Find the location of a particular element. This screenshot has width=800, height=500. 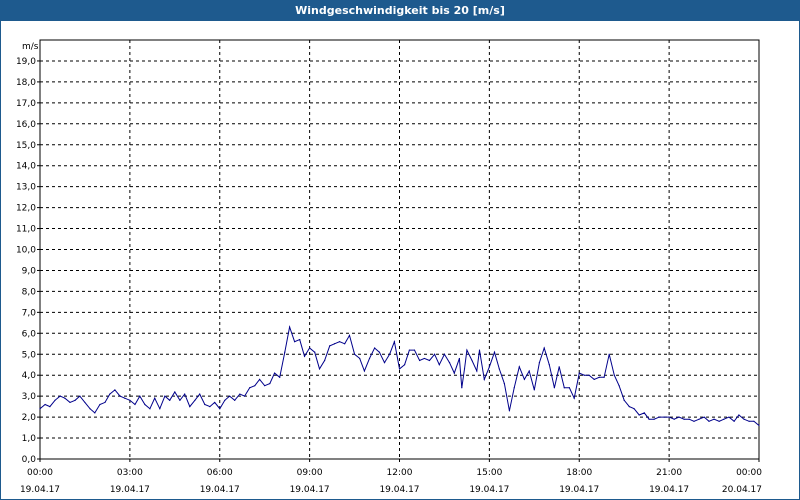

y-tick-label: 9,0 is located at coordinates (29, 271).